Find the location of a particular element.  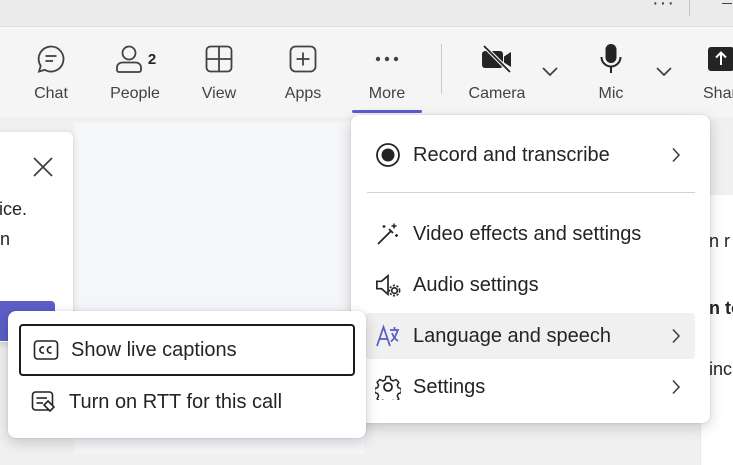

people-button: 2 People is located at coordinates (135, 71).